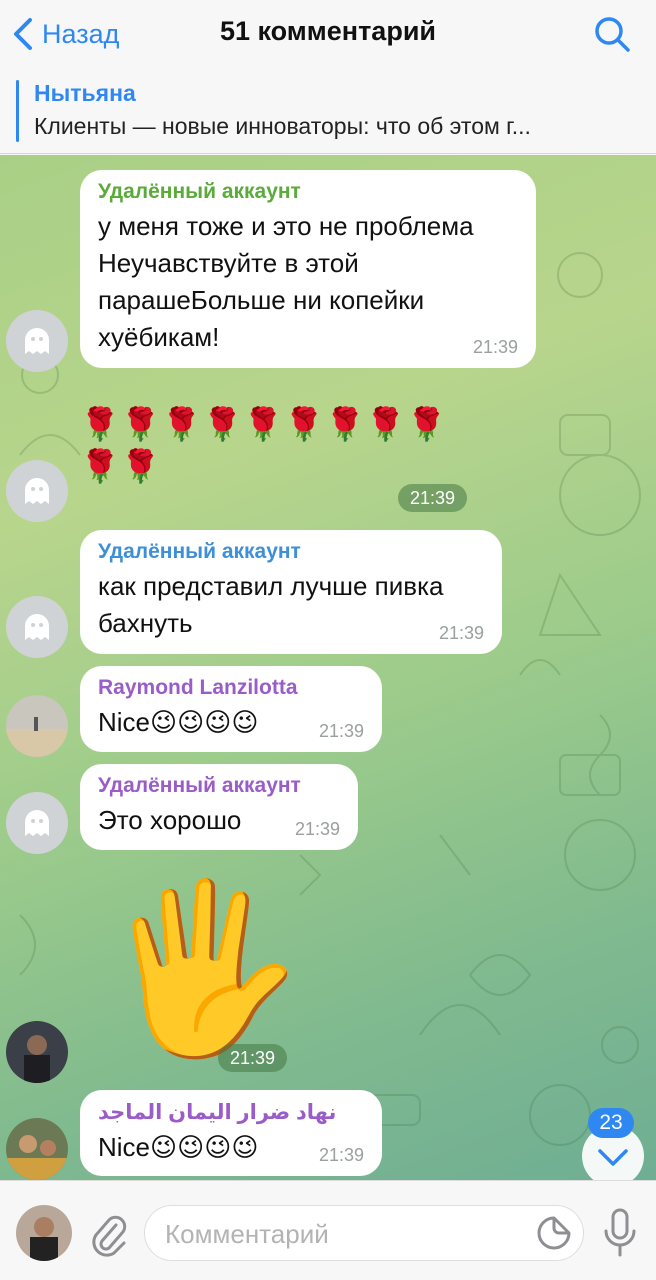 This screenshot has height=1280, width=656. I want to click on composer-bar, so click(328, 1230).